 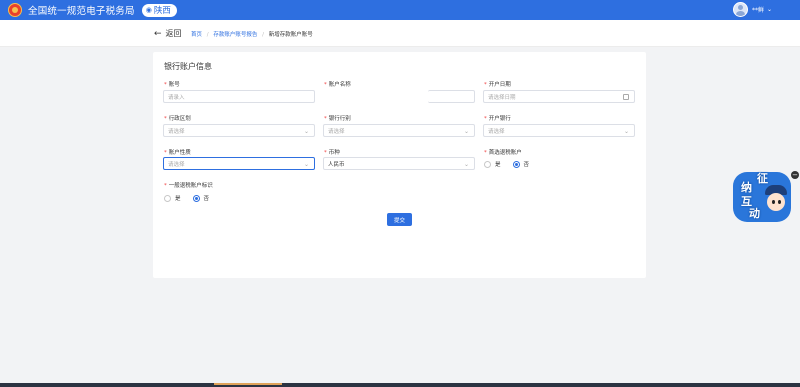 I want to click on widget-char: 动, so click(x=754, y=213).